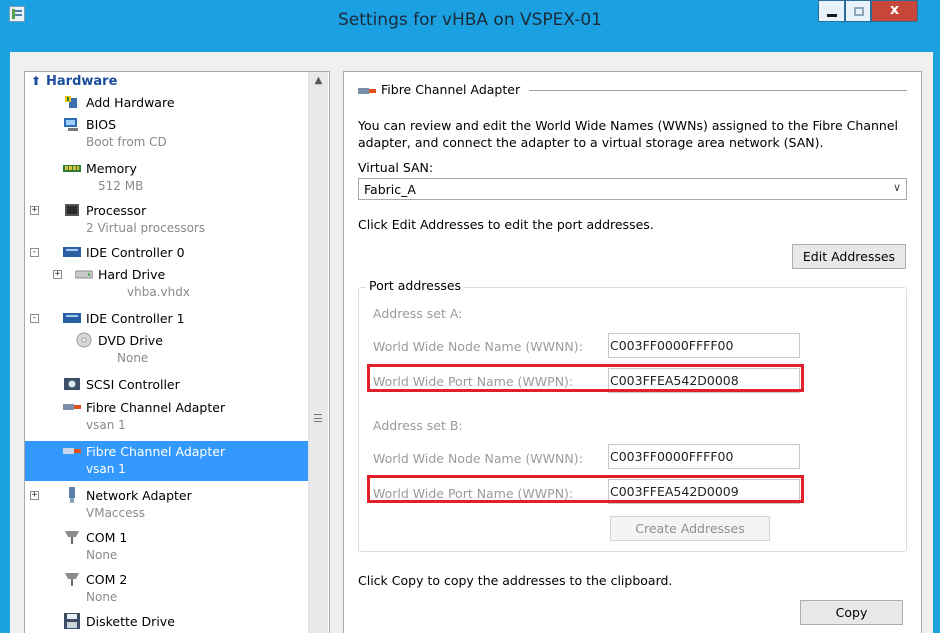  What do you see at coordinates (318, 352) in the screenshot?
I see `tree-scrollbar: ▲` at bounding box center [318, 352].